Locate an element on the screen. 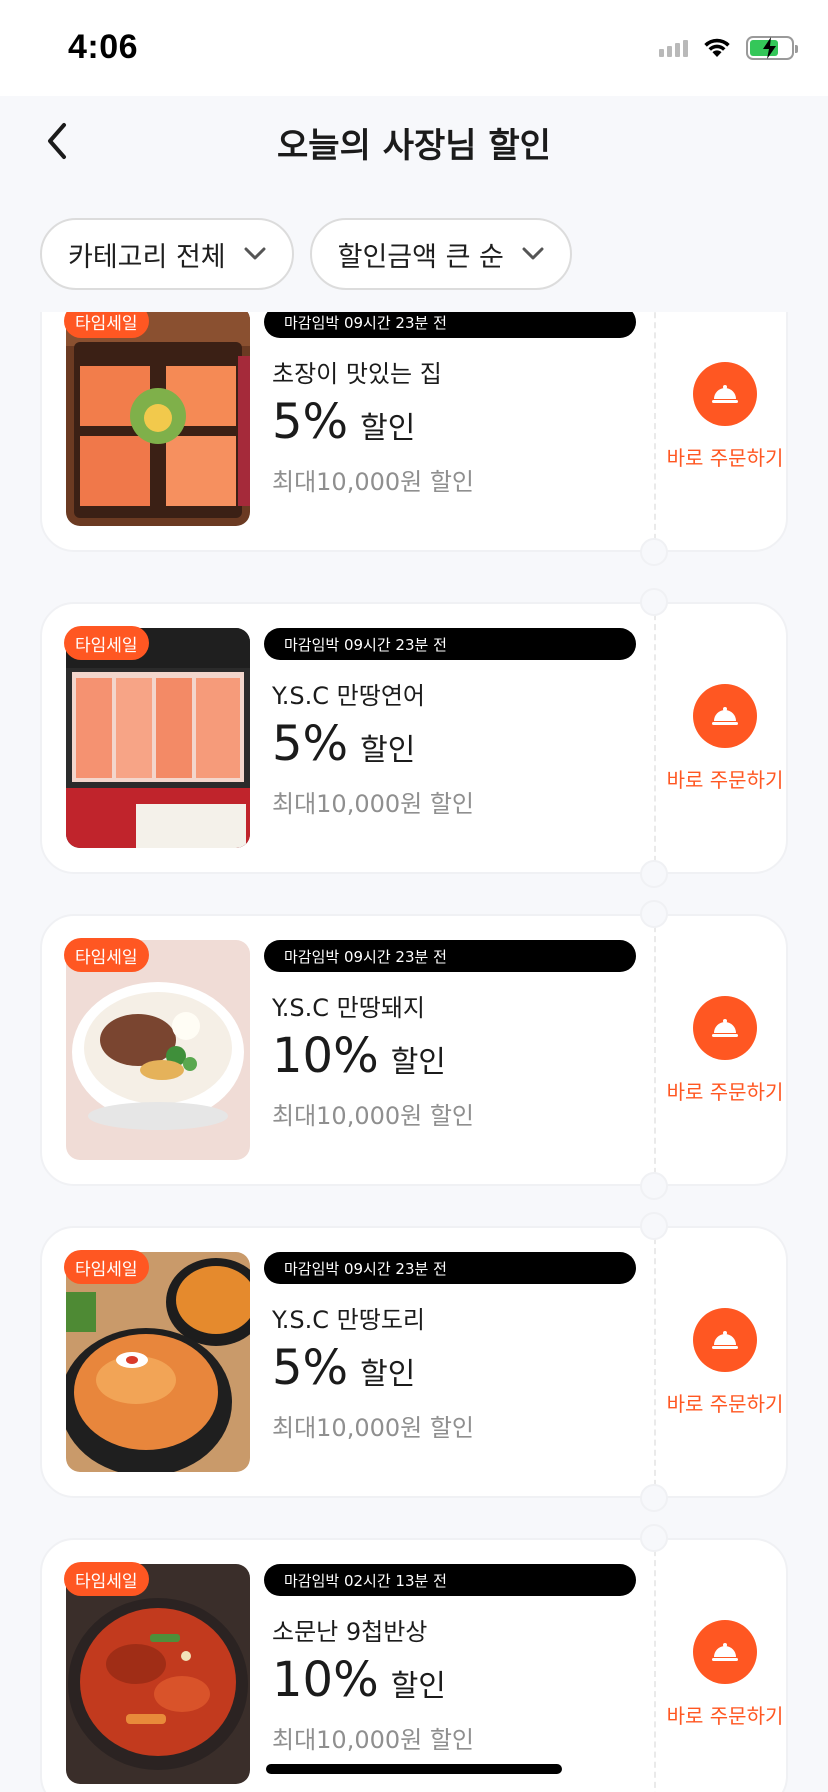 This screenshot has width=828, height=1792. store-name: 초장이 맛있는 집 is located at coordinates (357, 374).